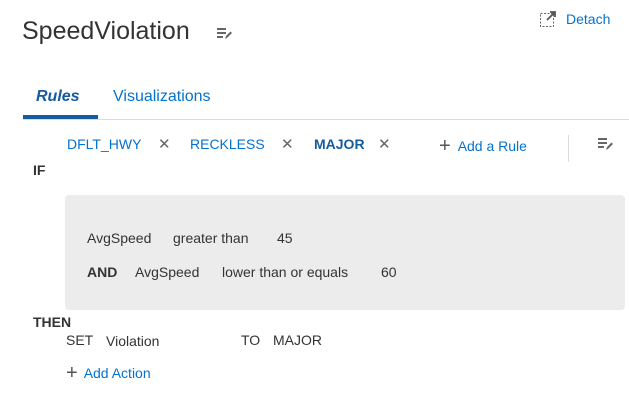  I want to click on remove-major-icon: ✕, so click(384, 144).